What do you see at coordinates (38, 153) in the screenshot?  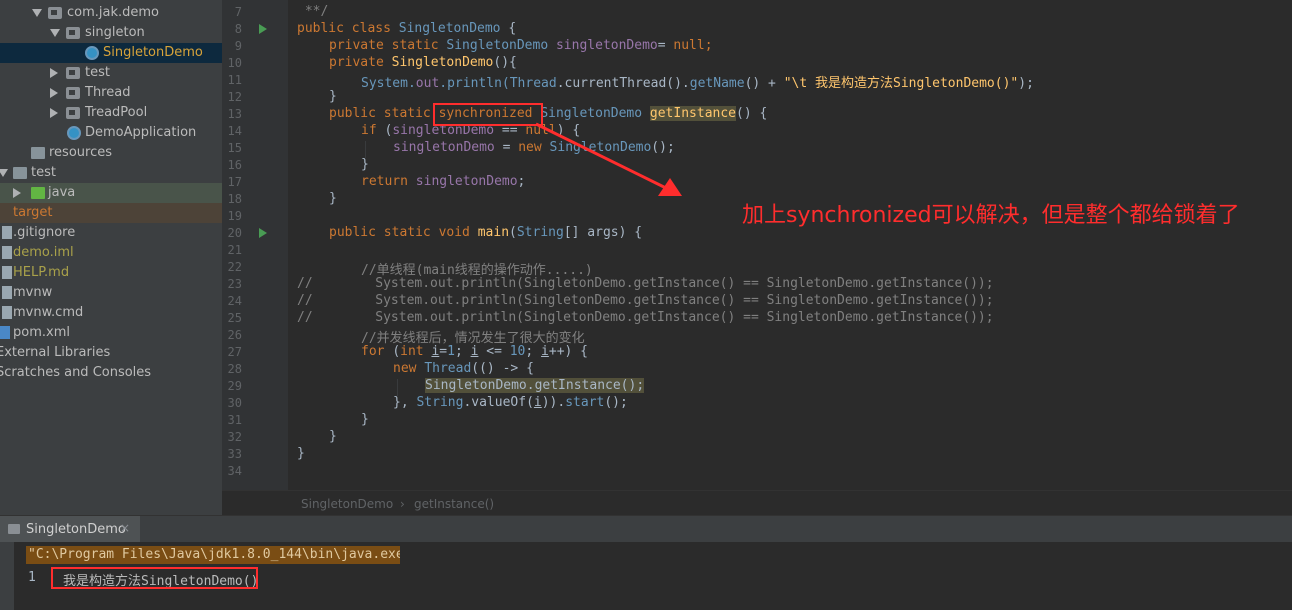 I see `folder-icon` at bounding box center [38, 153].